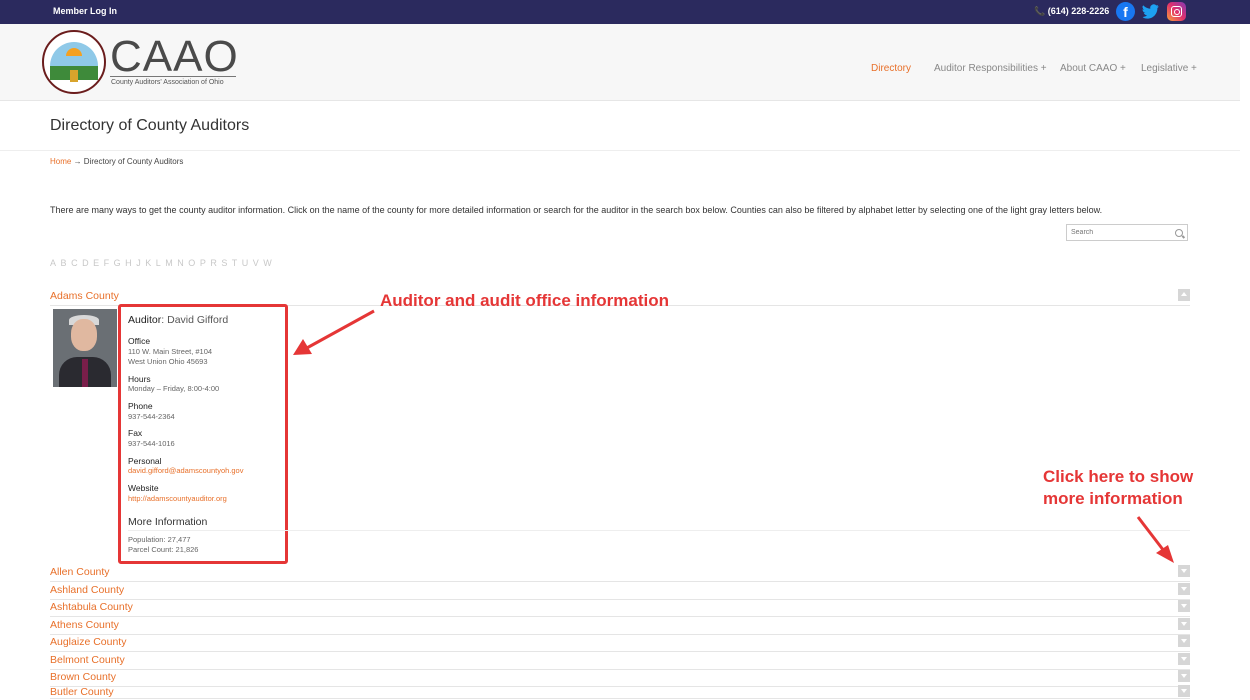 The image size is (1250, 700). I want to click on annotation-toggle-label-line1: Click here to show, so click(1118, 476).